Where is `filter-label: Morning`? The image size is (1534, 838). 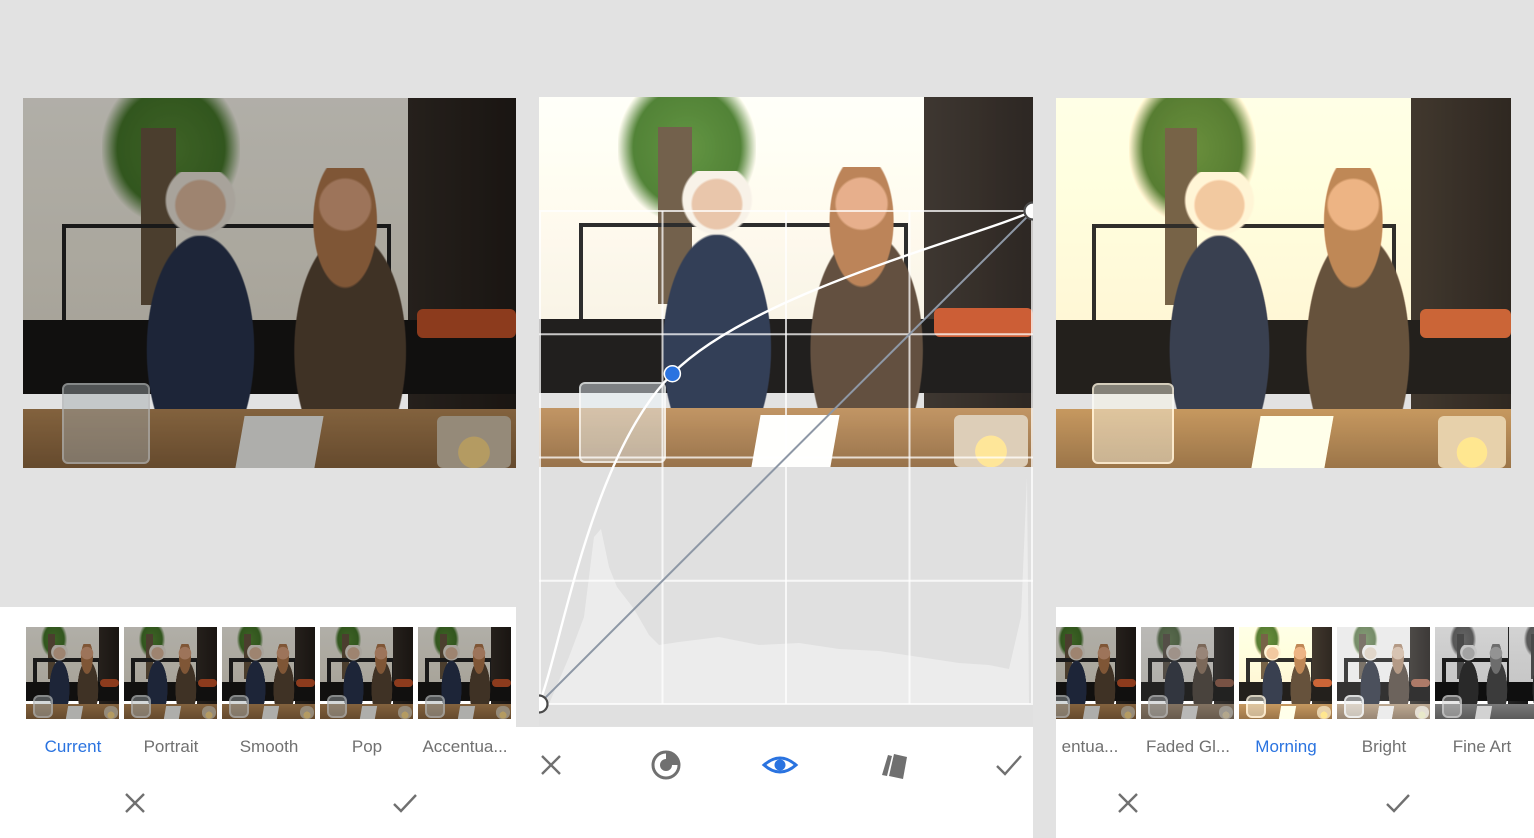 filter-label: Morning is located at coordinates (1286, 747).